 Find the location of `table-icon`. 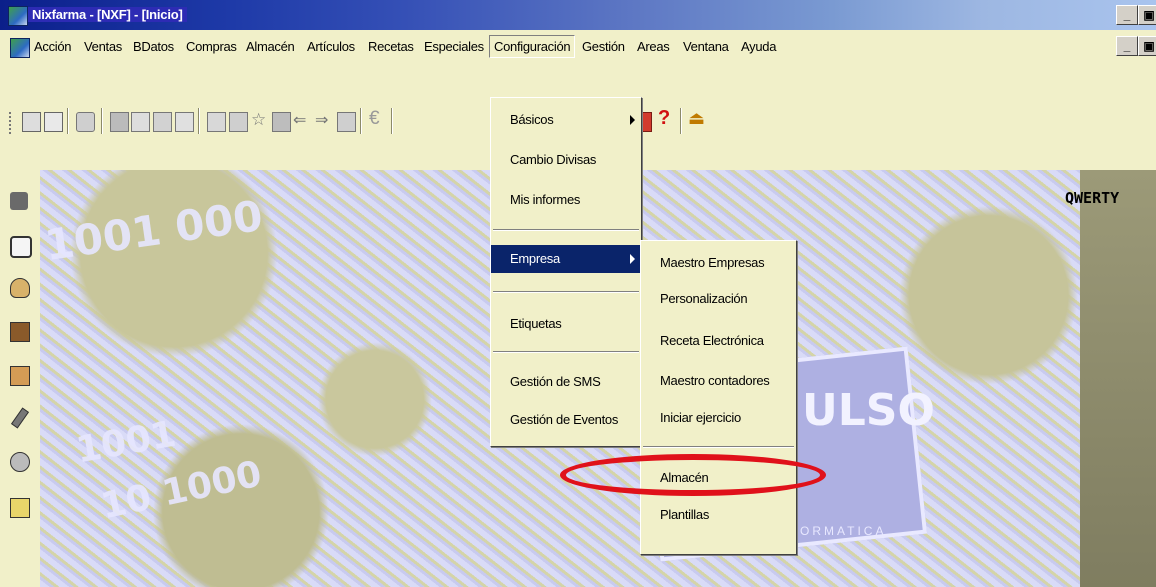

table-icon is located at coordinates (238, 122).